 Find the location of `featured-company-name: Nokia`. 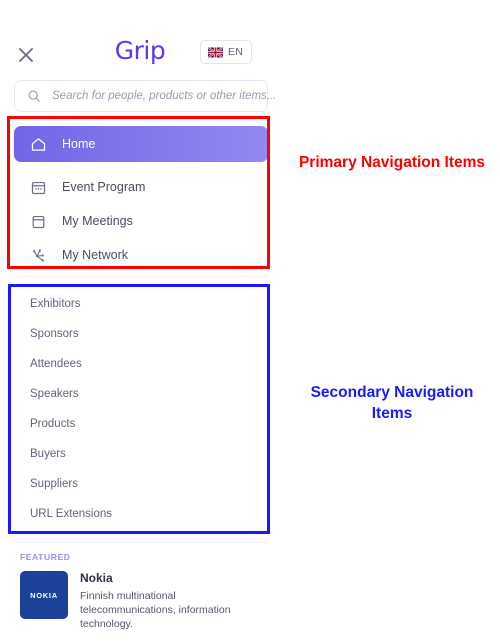

featured-company-name: Nokia is located at coordinates (96, 578).